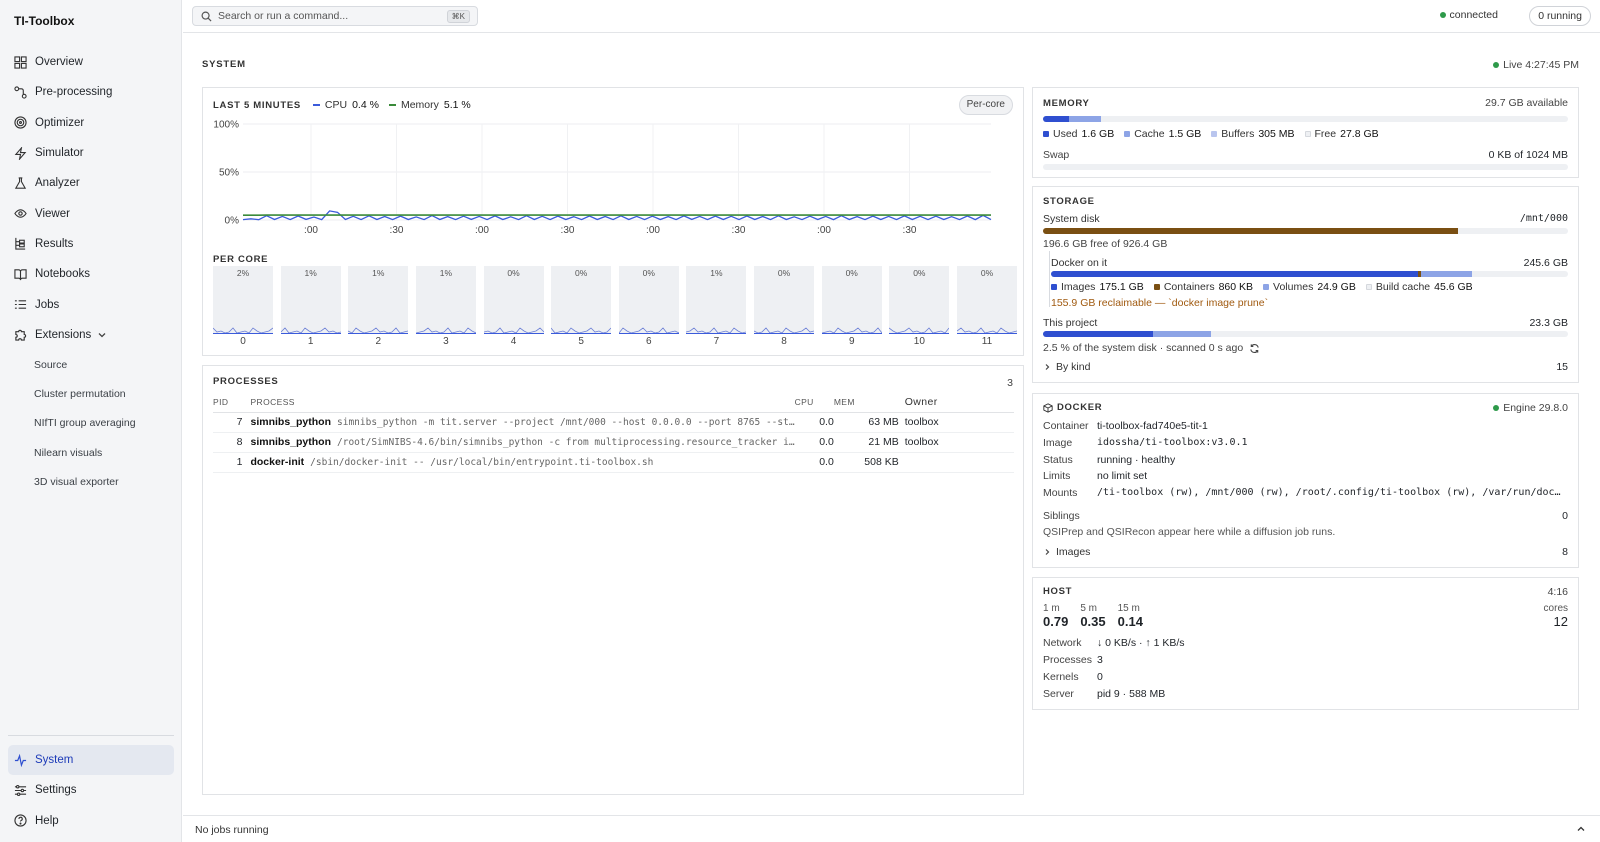 This screenshot has width=1600, height=842. What do you see at coordinates (866, 422) in the screenshot?
I see `process-mem: 63 MB` at bounding box center [866, 422].